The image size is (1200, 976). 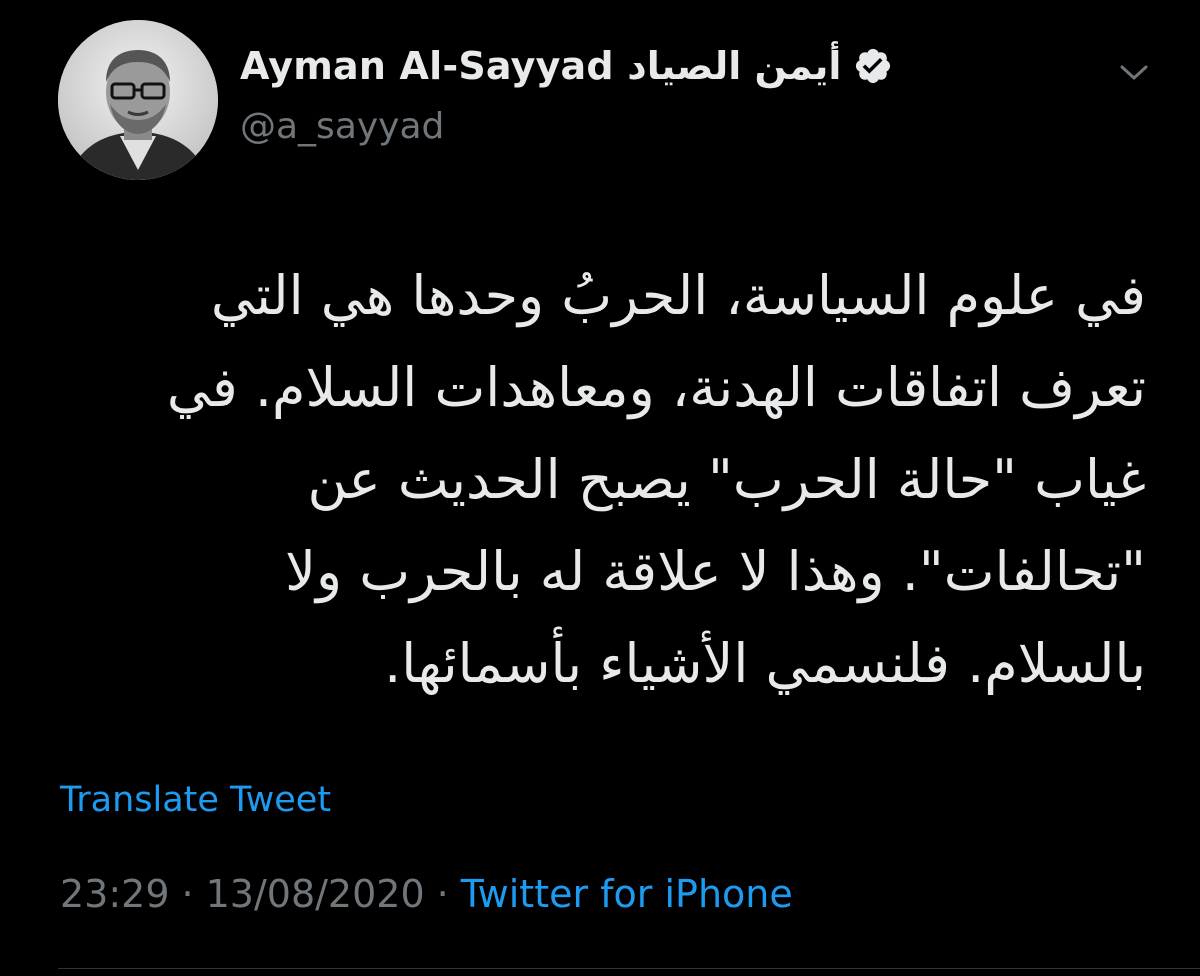 I want to click on more-options-button, so click(x=1134, y=72).